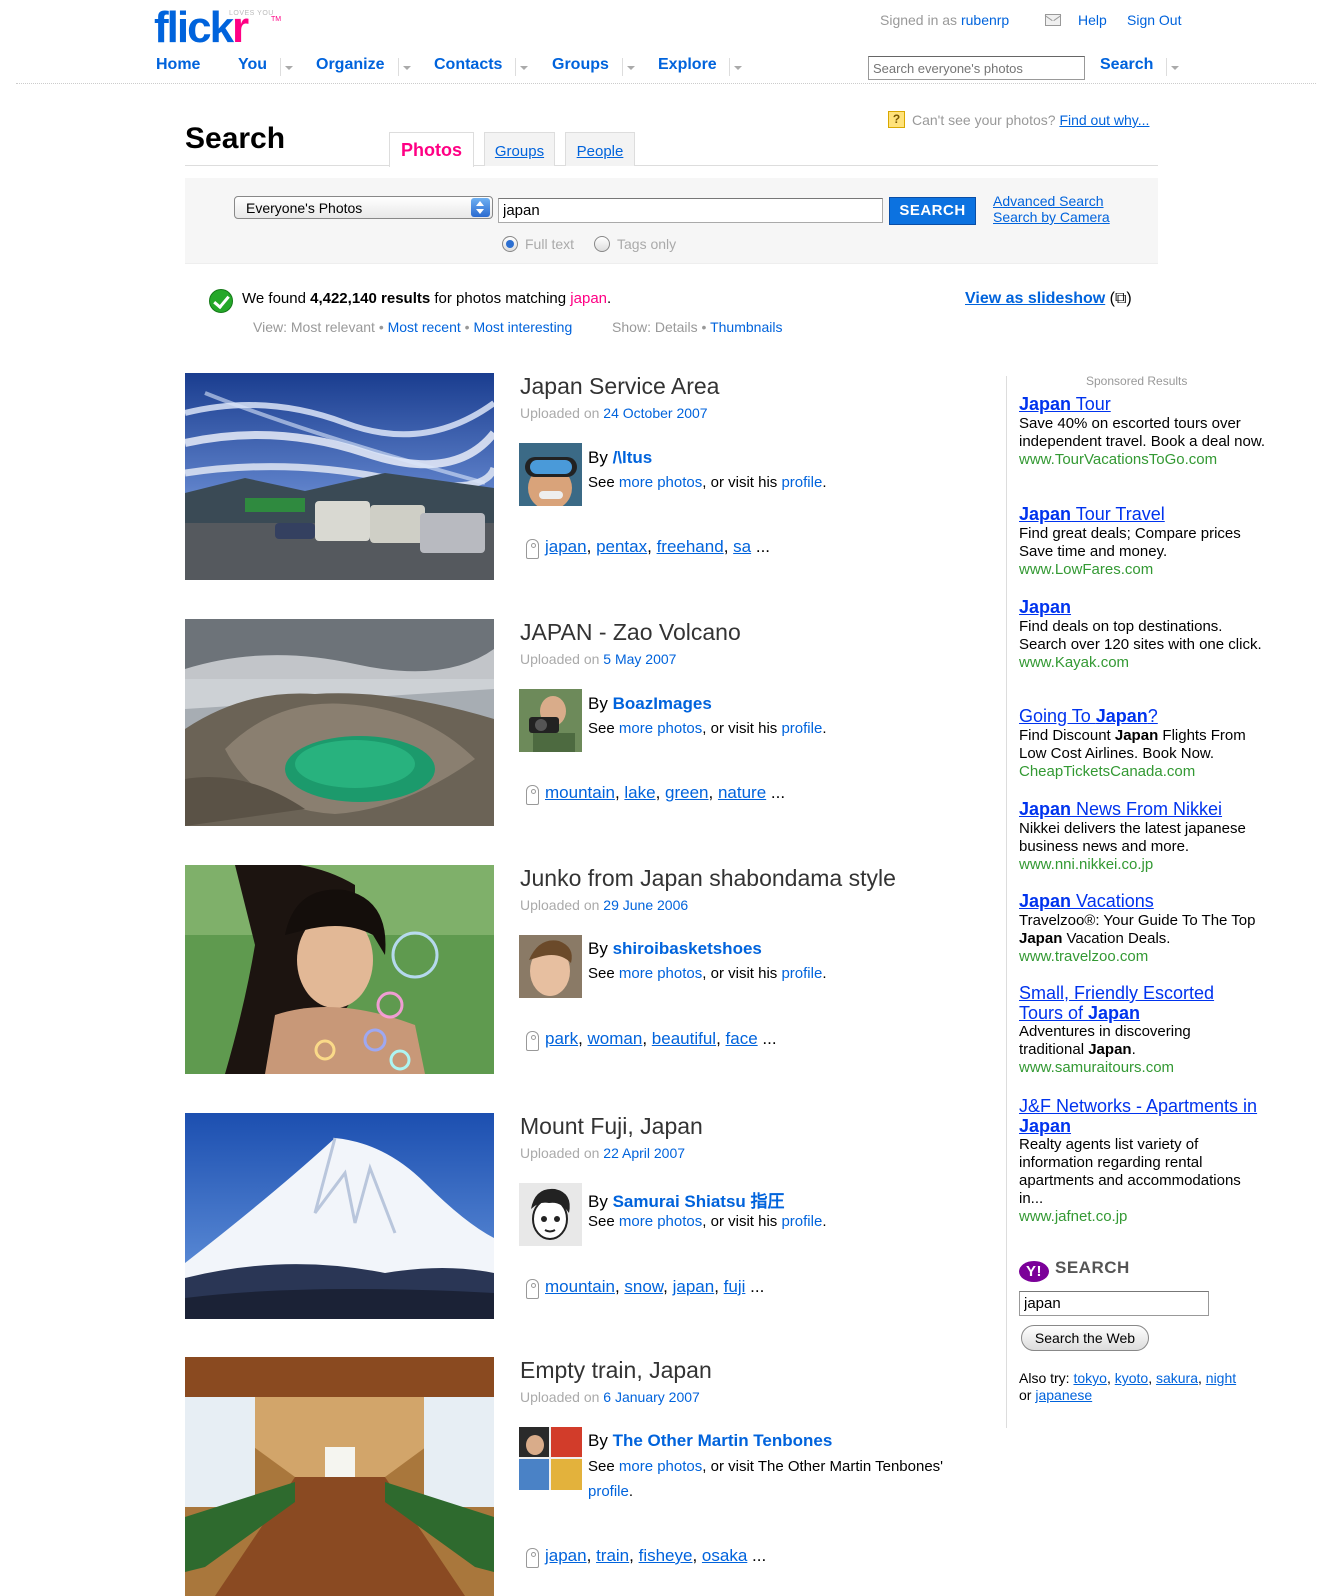  I want to click on nav-contacts-dropdown-icon, so click(522, 67).